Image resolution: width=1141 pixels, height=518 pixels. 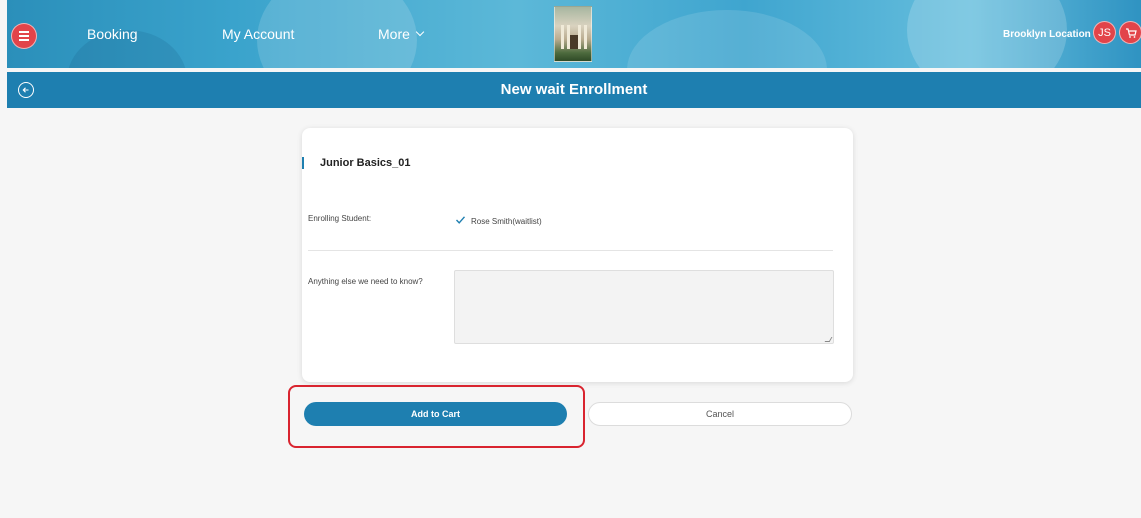 I want to click on cart-icon, so click(x=1131, y=32).